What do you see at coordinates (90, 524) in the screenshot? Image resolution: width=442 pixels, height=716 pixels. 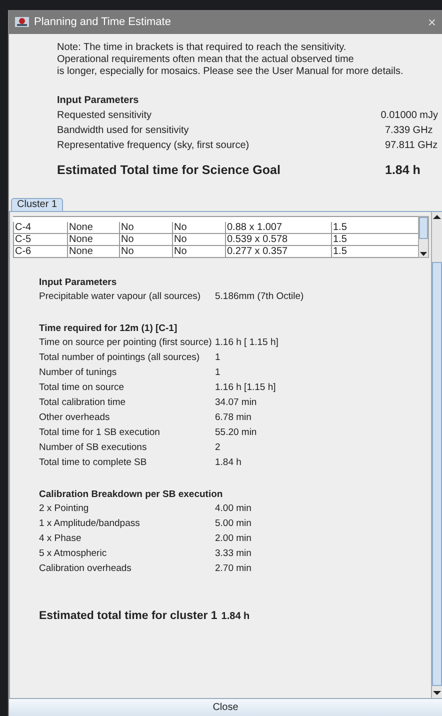 I see `parameter-label: 1 x Amplitude/bandpass` at bounding box center [90, 524].